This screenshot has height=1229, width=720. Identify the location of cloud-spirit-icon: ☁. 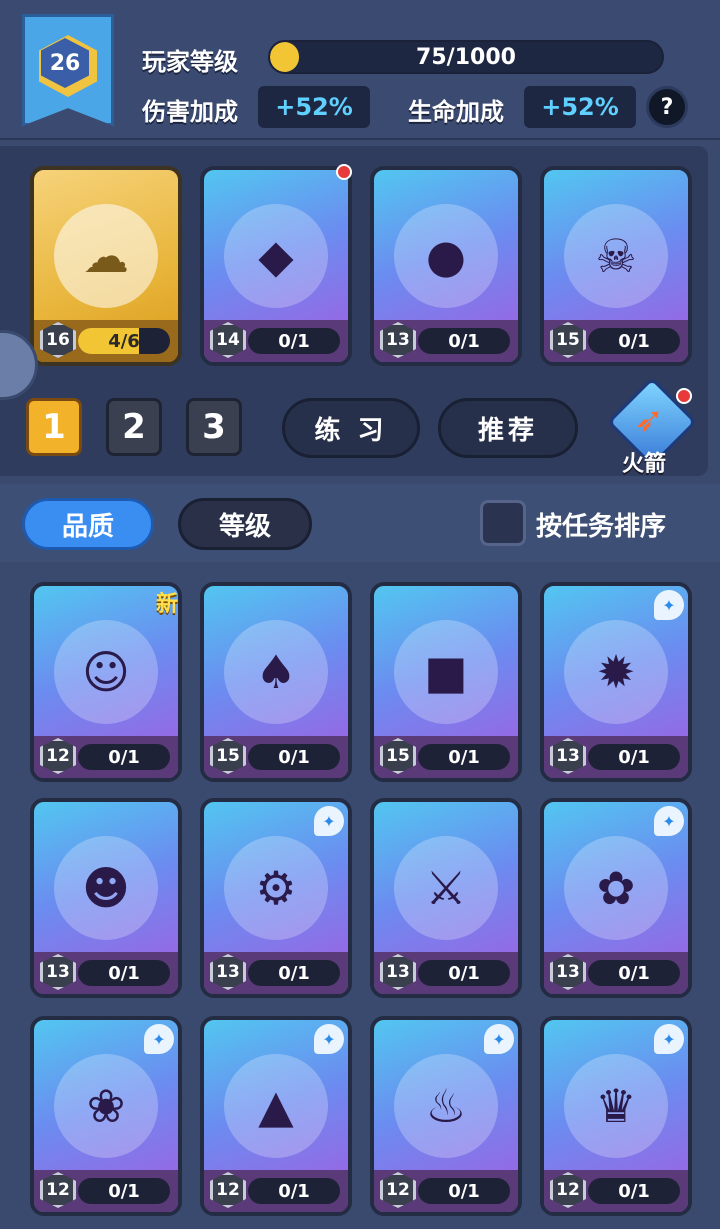
(106, 256).